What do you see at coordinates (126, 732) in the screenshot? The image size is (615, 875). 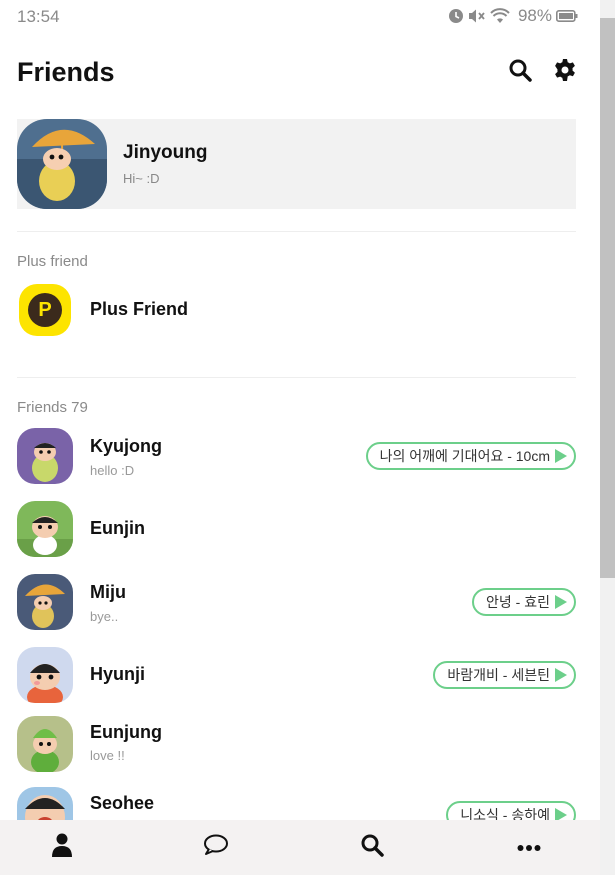 I see `friend-name: Eunjung` at bounding box center [126, 732].